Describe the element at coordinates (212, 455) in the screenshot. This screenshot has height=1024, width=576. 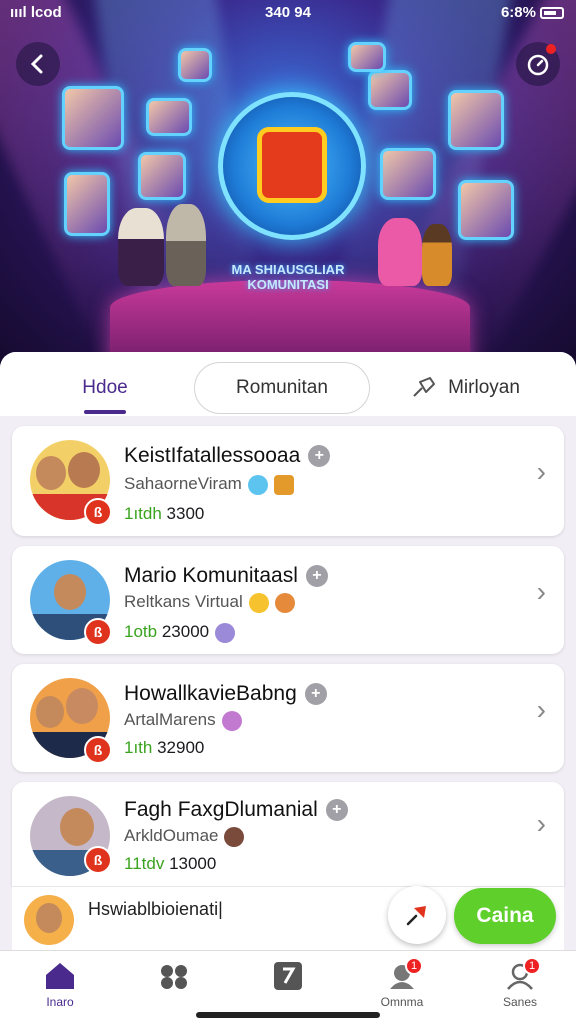
I see `community-title-text: KeistIfatallessooaa` at that location.